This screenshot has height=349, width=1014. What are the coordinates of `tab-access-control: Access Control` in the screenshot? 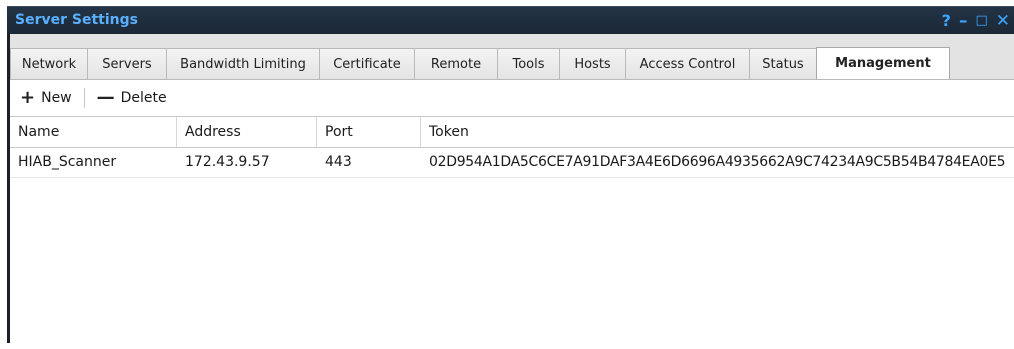 It's located at (687, 63).